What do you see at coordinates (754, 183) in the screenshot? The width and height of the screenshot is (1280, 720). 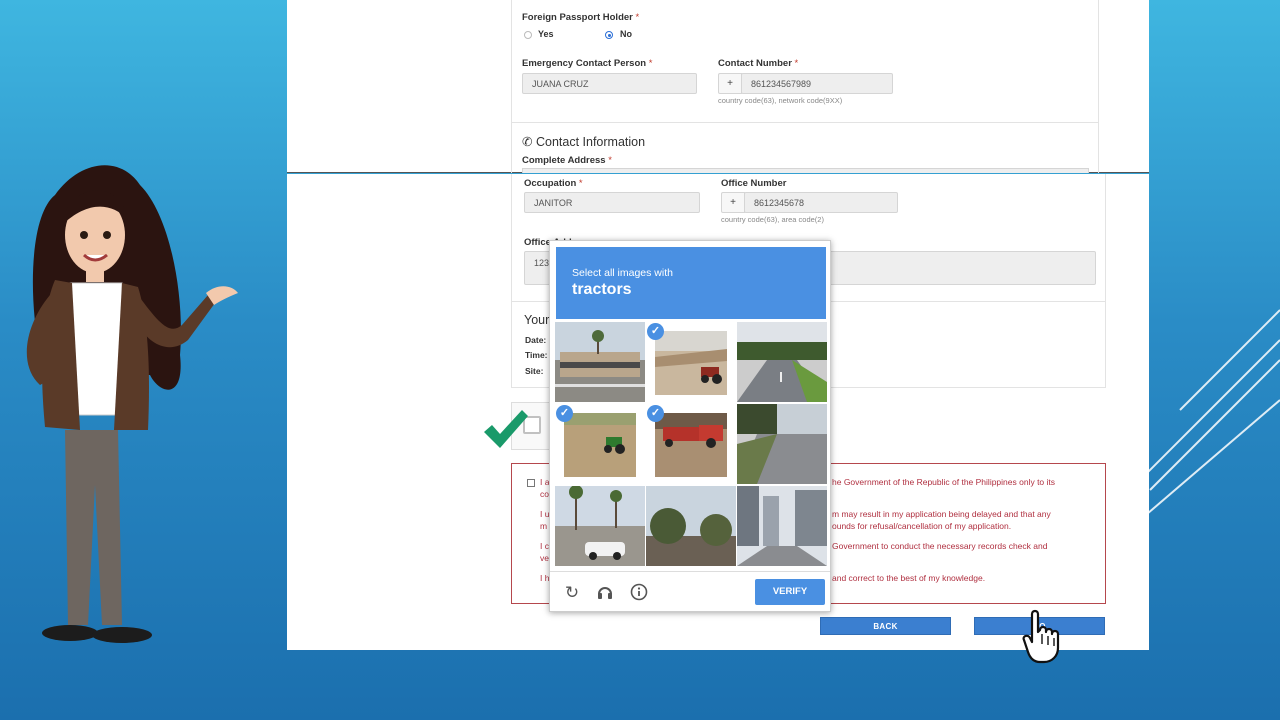 I see `office-number-label: Office Number` at bounding box center [754, 183].